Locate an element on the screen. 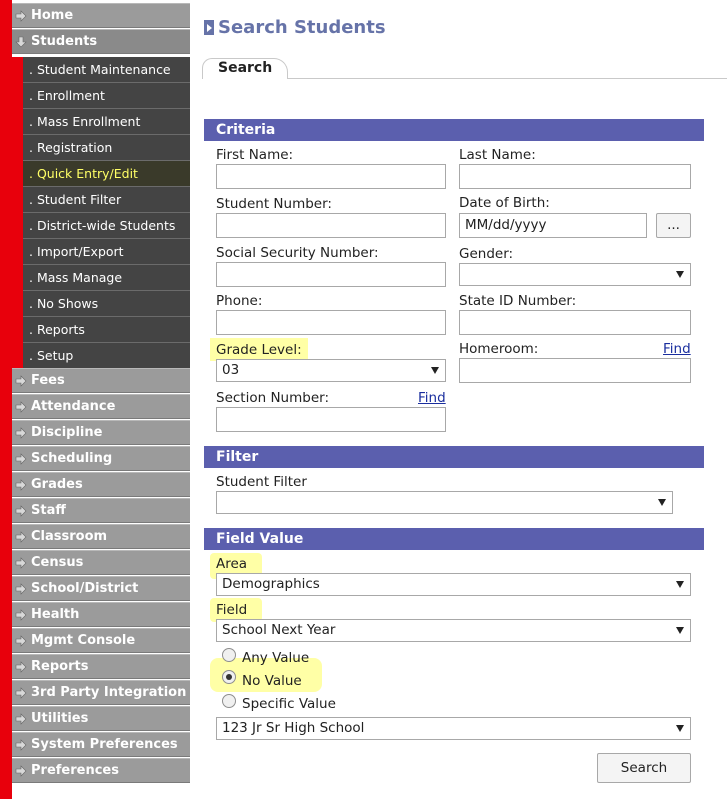 This screenshot has height=799, width=727. sidebar-item-discipline: Discipline is located at coordinates (101, 432).